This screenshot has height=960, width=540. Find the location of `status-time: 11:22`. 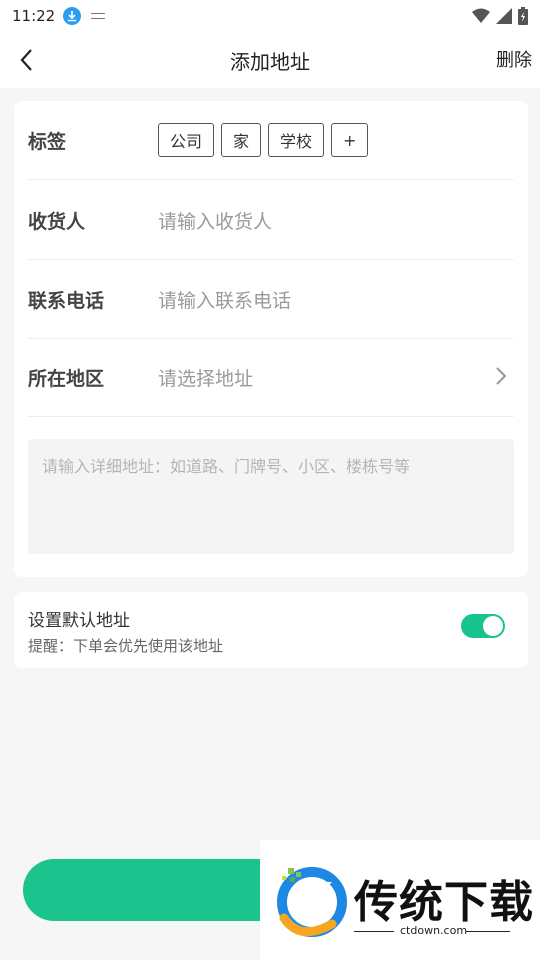

status-time: 11:22 is located at coordinates (34, 16).